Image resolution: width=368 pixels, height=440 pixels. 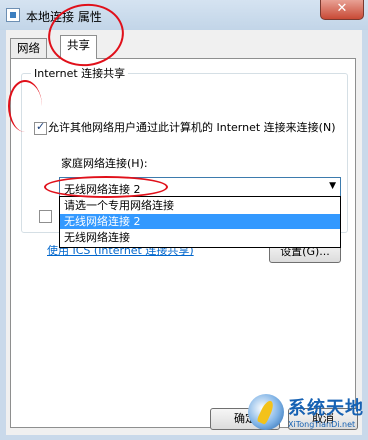 What do you see at coordinates (64, 17) in the screenshot?
I see `window-title: 本地连接 属性` at bounding box center [64, 17].